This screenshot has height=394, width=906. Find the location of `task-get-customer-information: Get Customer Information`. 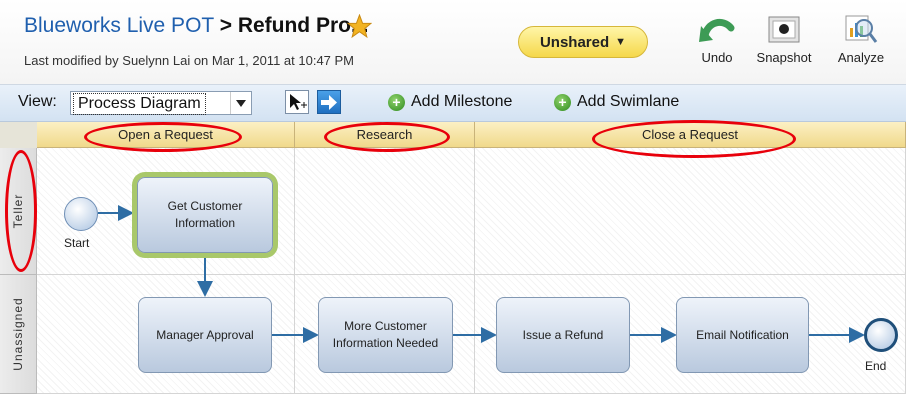

task-get-customer-information: Get Customer Information is located at coordinates (205, 215).